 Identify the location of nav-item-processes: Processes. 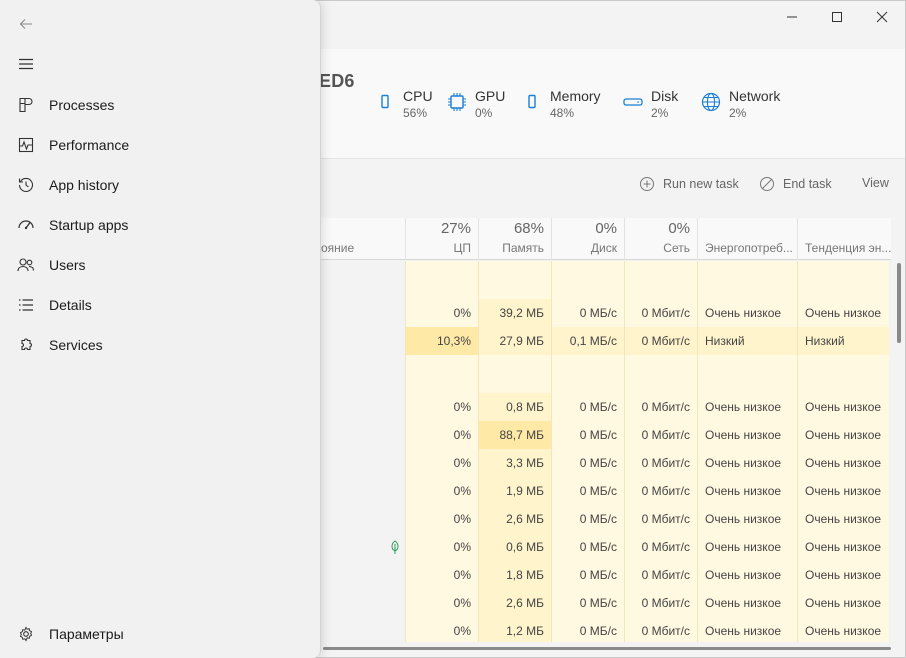
(160, 105).